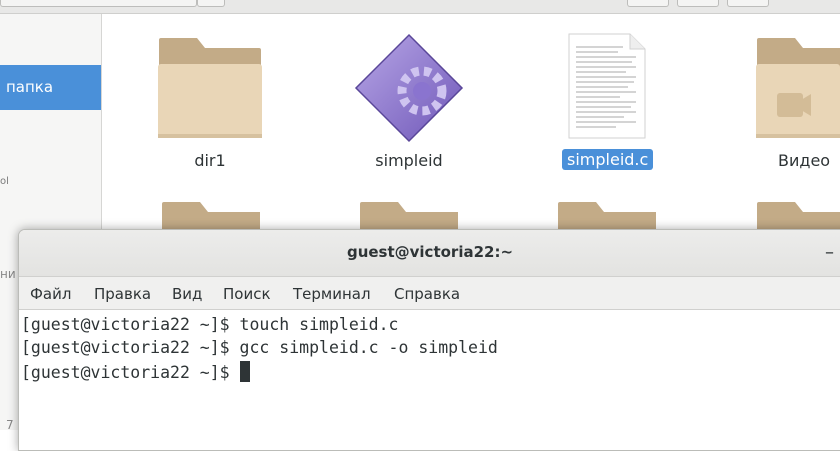 This screenshot has height=451, width=840. What do you see at coordinates (607, 86) in the screenshot?
I see `text-document-icon` at bounding box center [607, 86].